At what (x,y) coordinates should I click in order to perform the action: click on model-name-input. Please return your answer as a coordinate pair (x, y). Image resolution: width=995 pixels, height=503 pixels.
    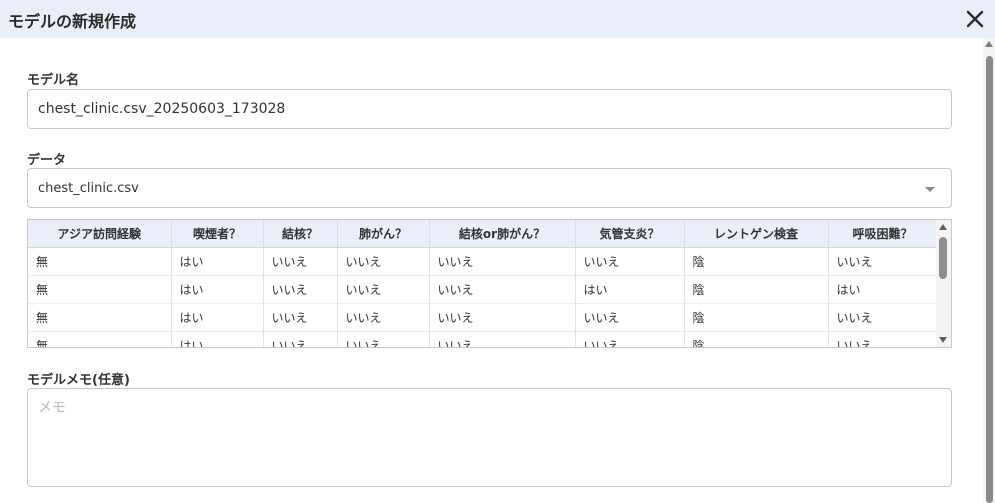
    Looking at the image, I should click on (489, 109).